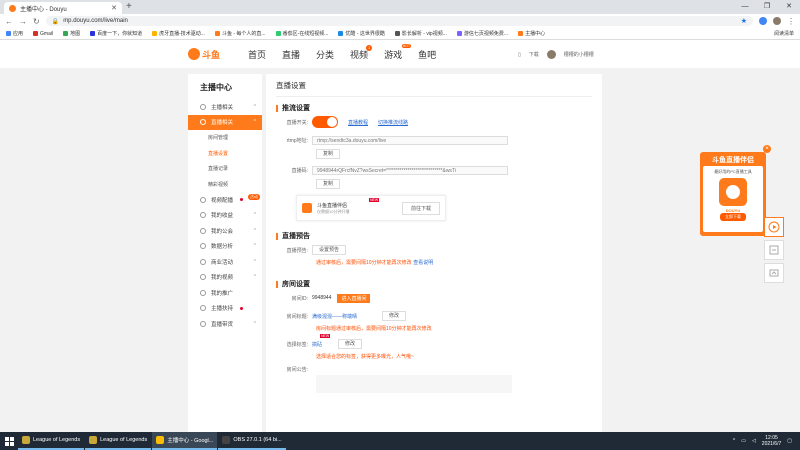 The width and height of the screenshot is (800, 450). Describe the element at coordinates (777, 21) in the screenshot. I see `profile-avatar-icon` at that location.